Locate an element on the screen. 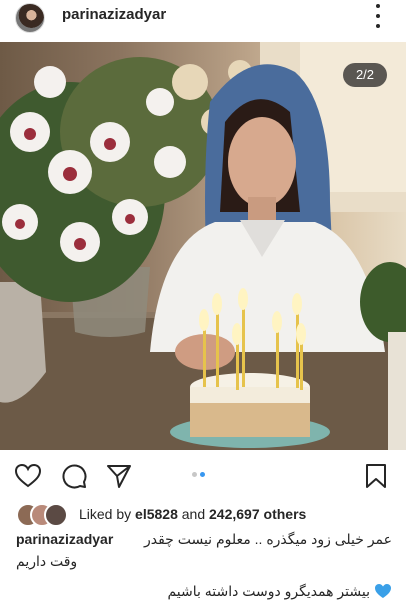 The image size is (406, 602). action-bar is located at coordinates (203, 475).